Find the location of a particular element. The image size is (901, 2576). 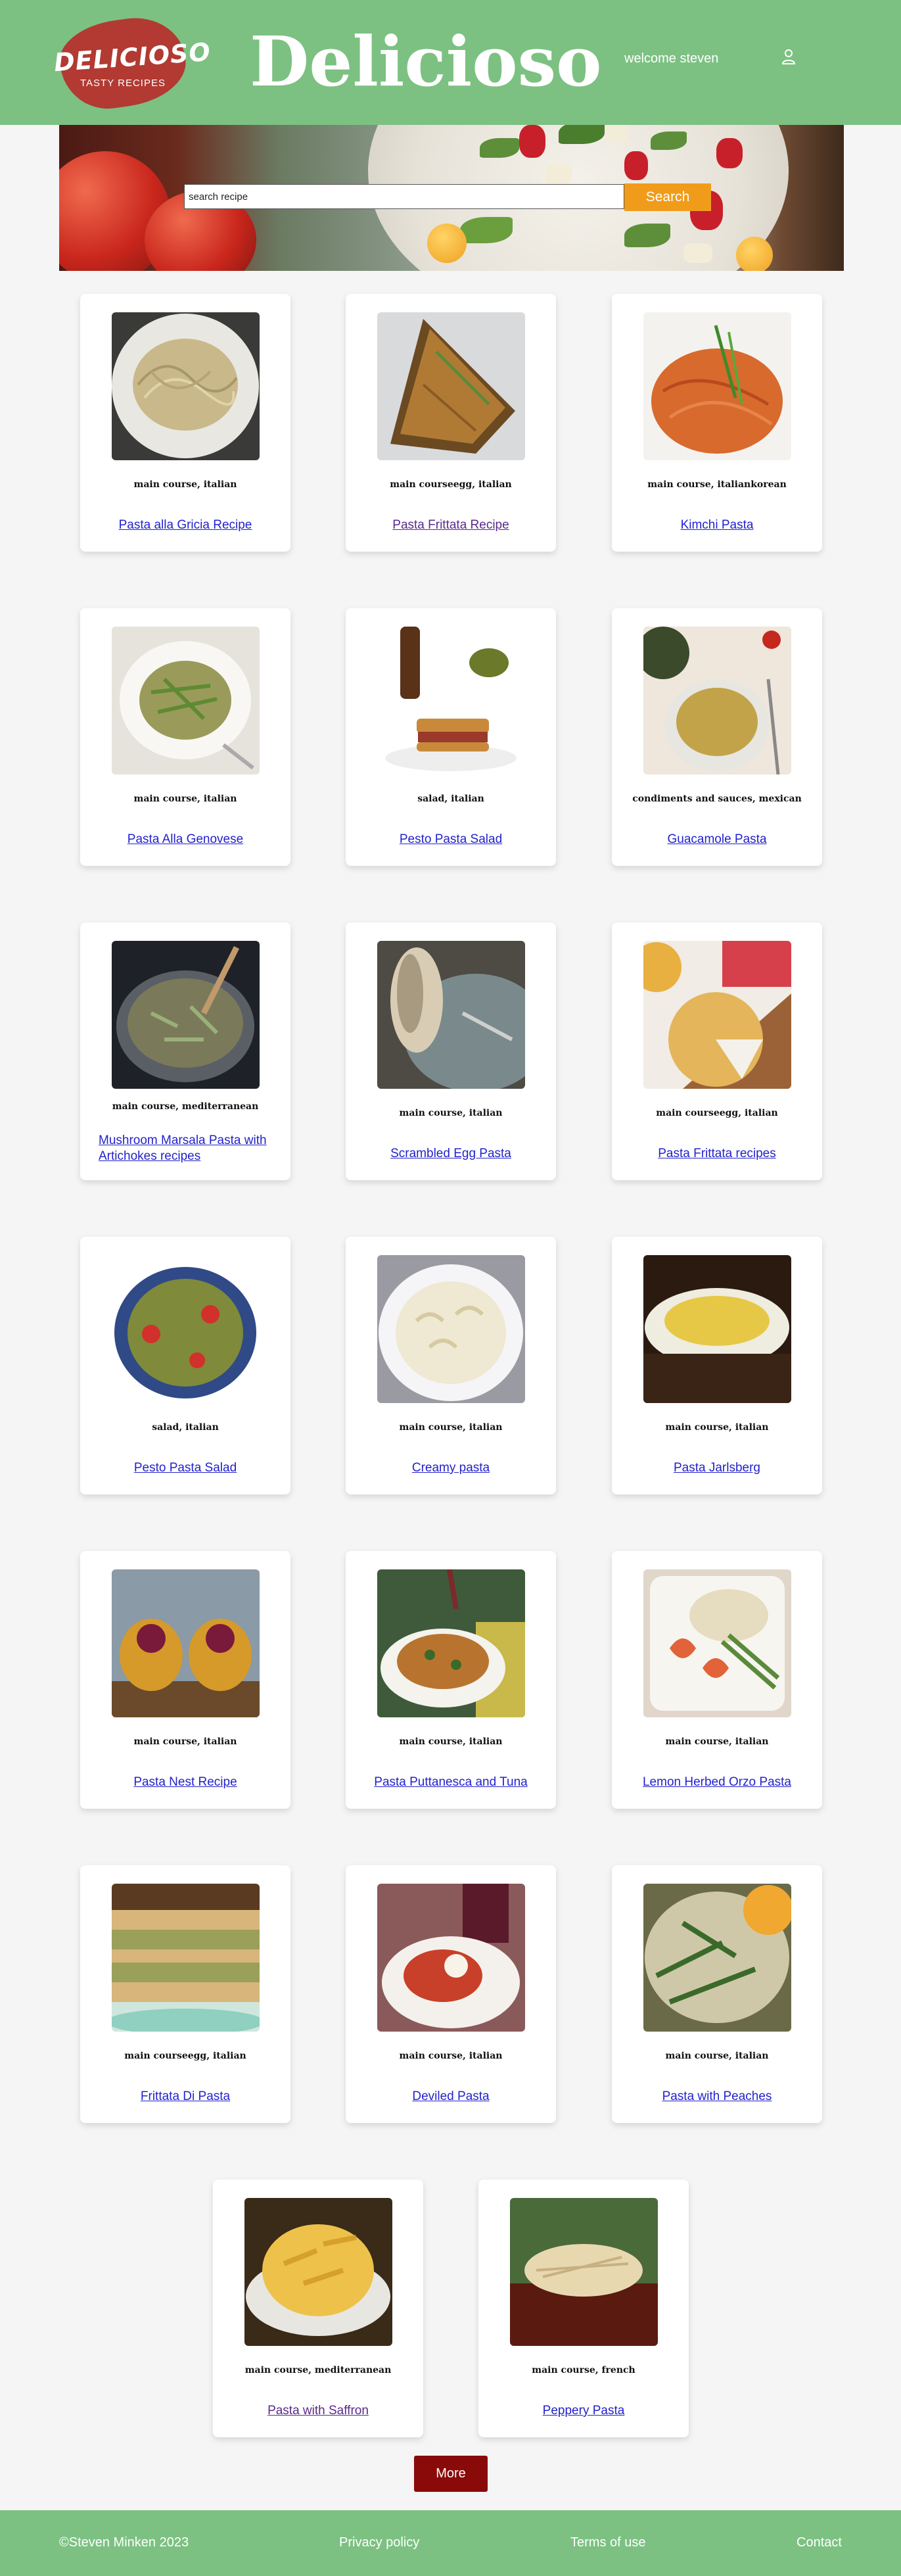

recipe-category: main course, italiankorean is located at coordinates (717, 485).